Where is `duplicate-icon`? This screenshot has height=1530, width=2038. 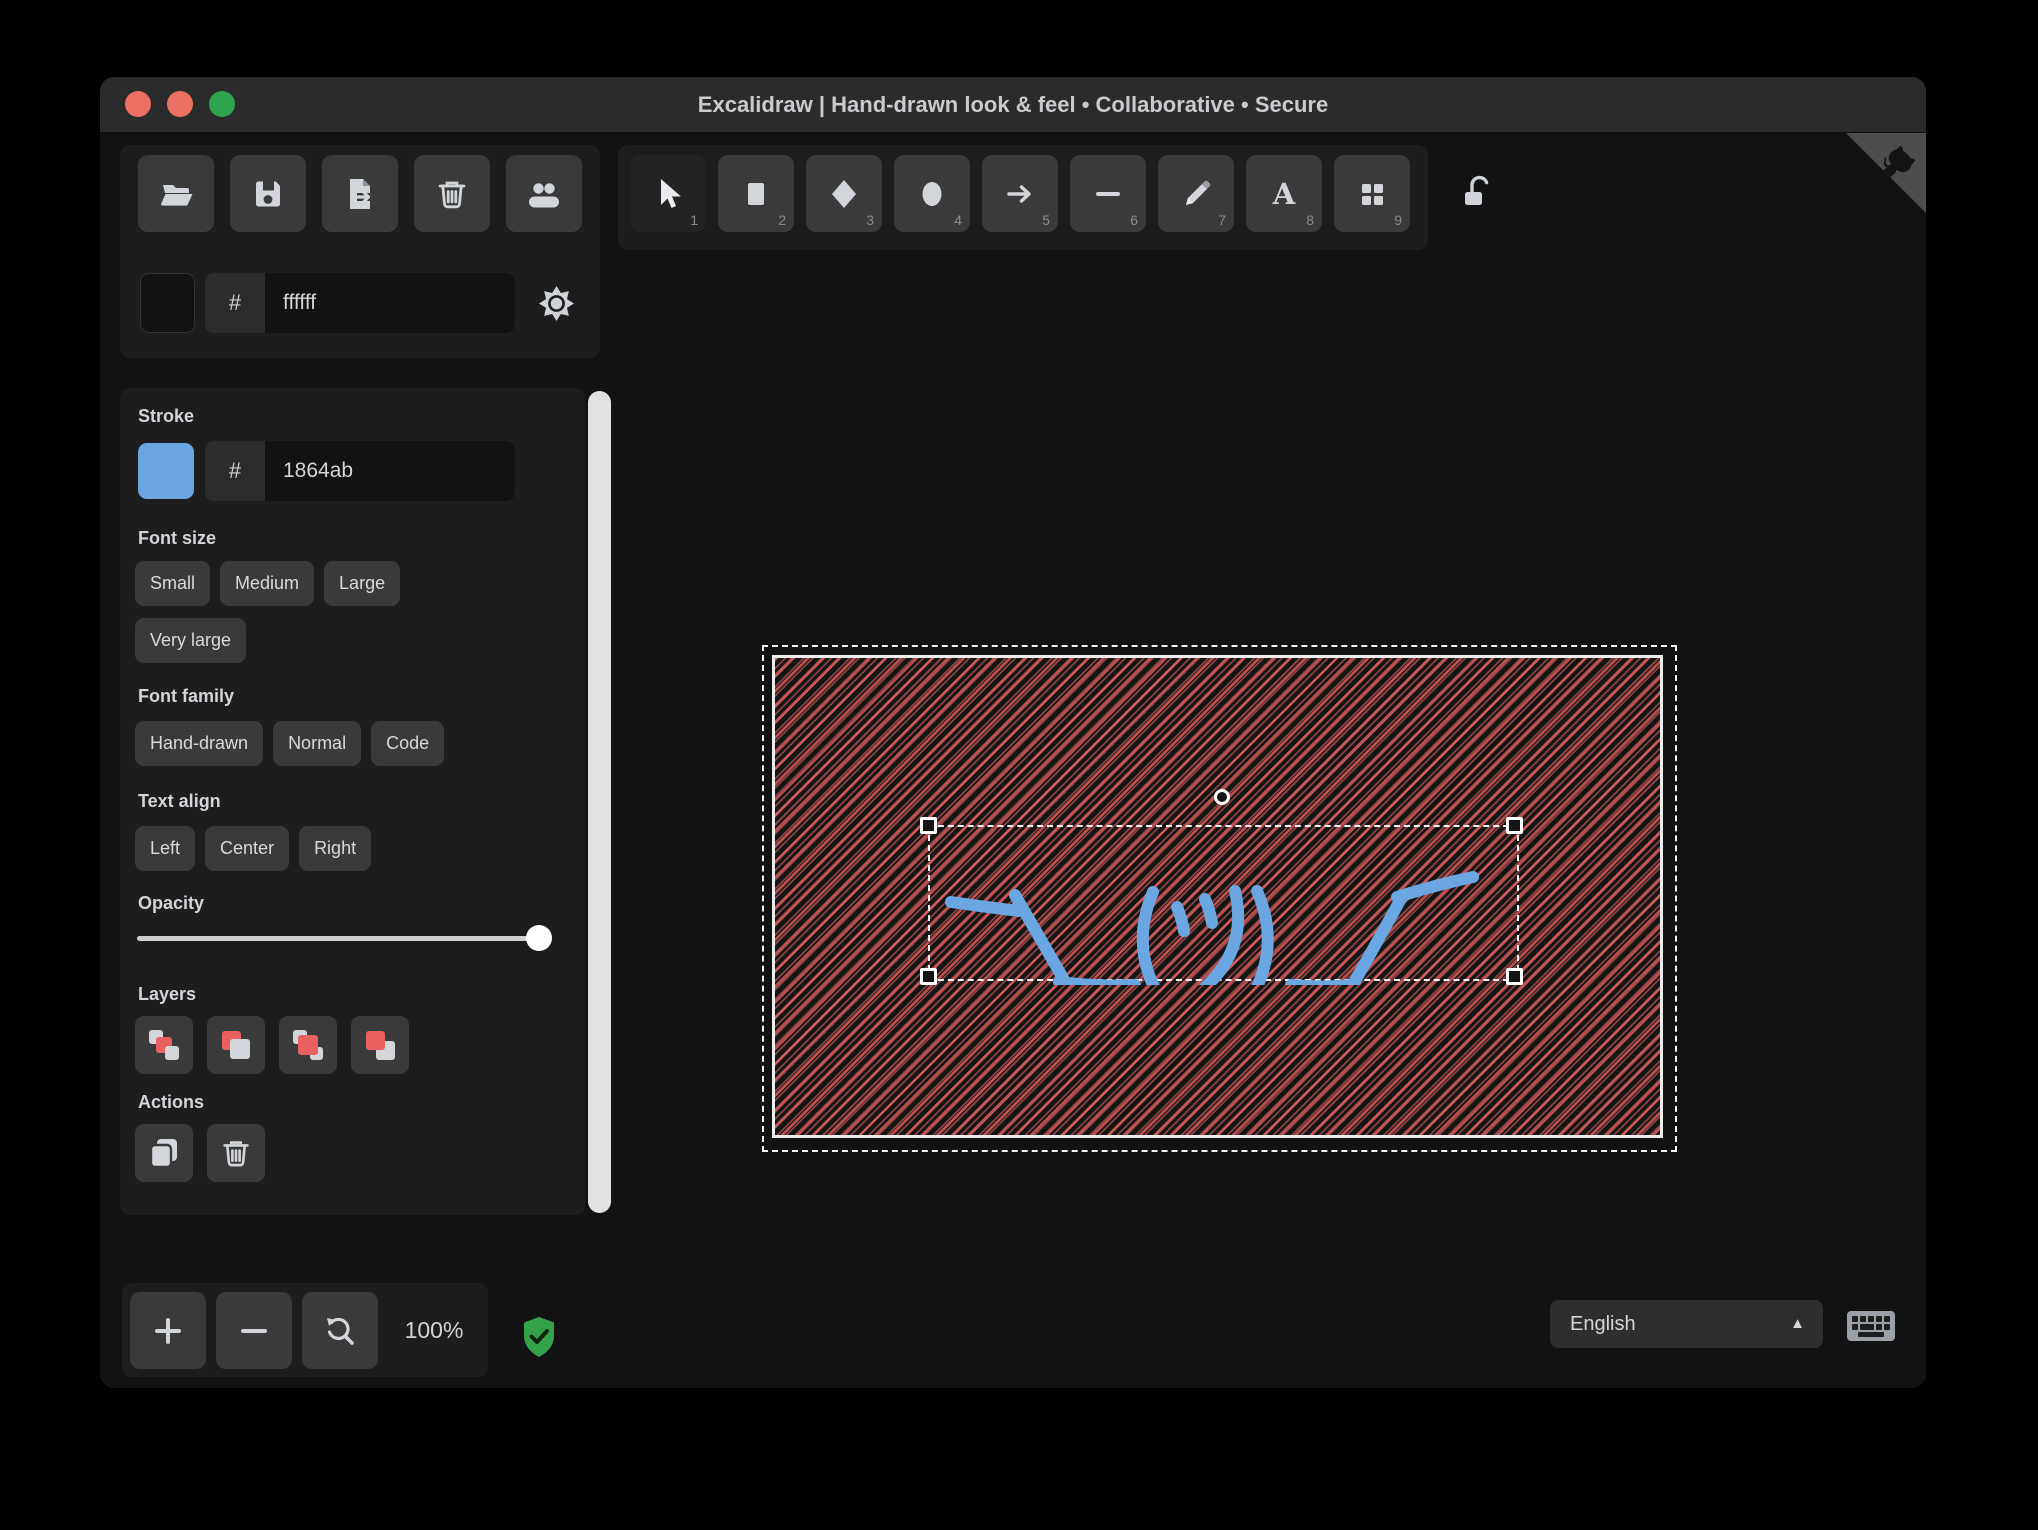
duplicate-icon is located at coordinates (163, 1154).